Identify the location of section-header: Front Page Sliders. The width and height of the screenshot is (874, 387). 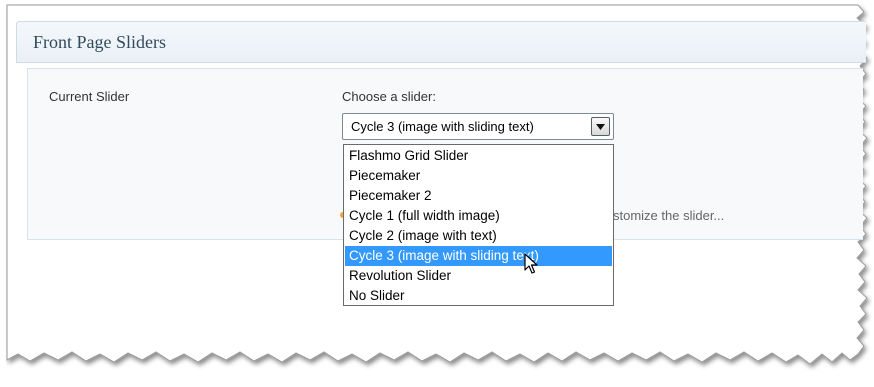
(441, 42).